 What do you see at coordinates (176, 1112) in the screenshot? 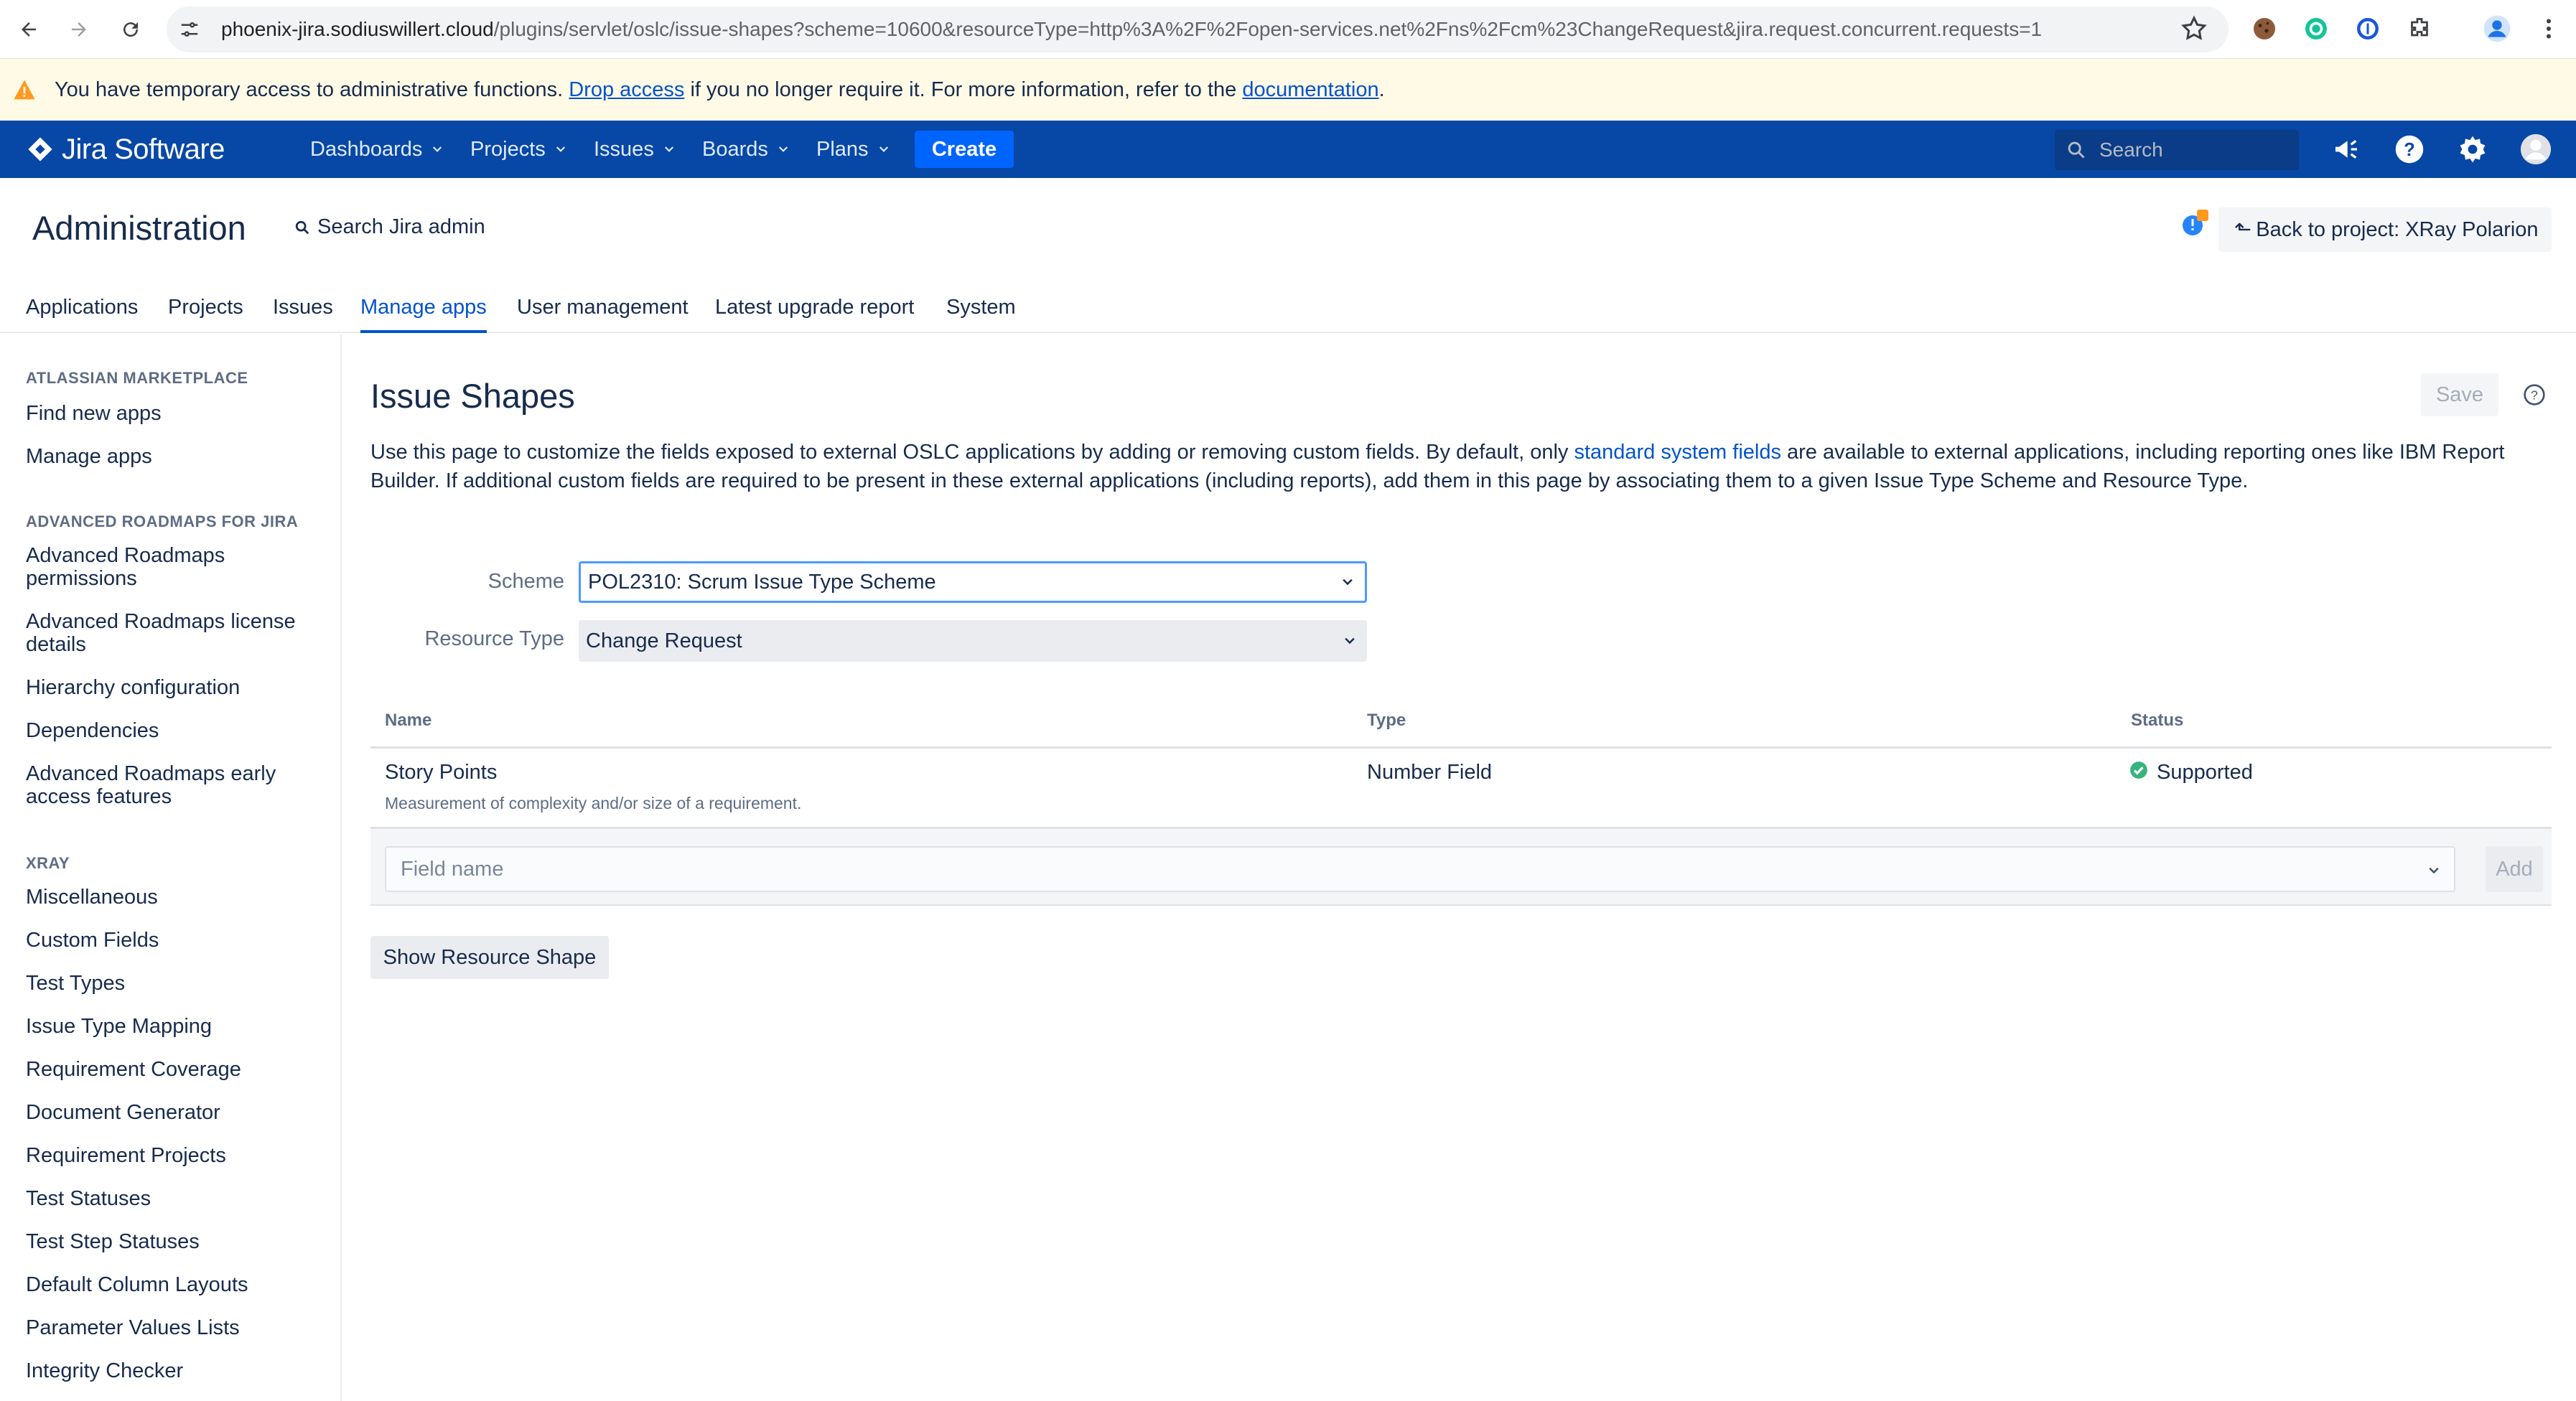
I see `sidebar-item-document-generator: Document Generator` at bounding box center [176, 1112].